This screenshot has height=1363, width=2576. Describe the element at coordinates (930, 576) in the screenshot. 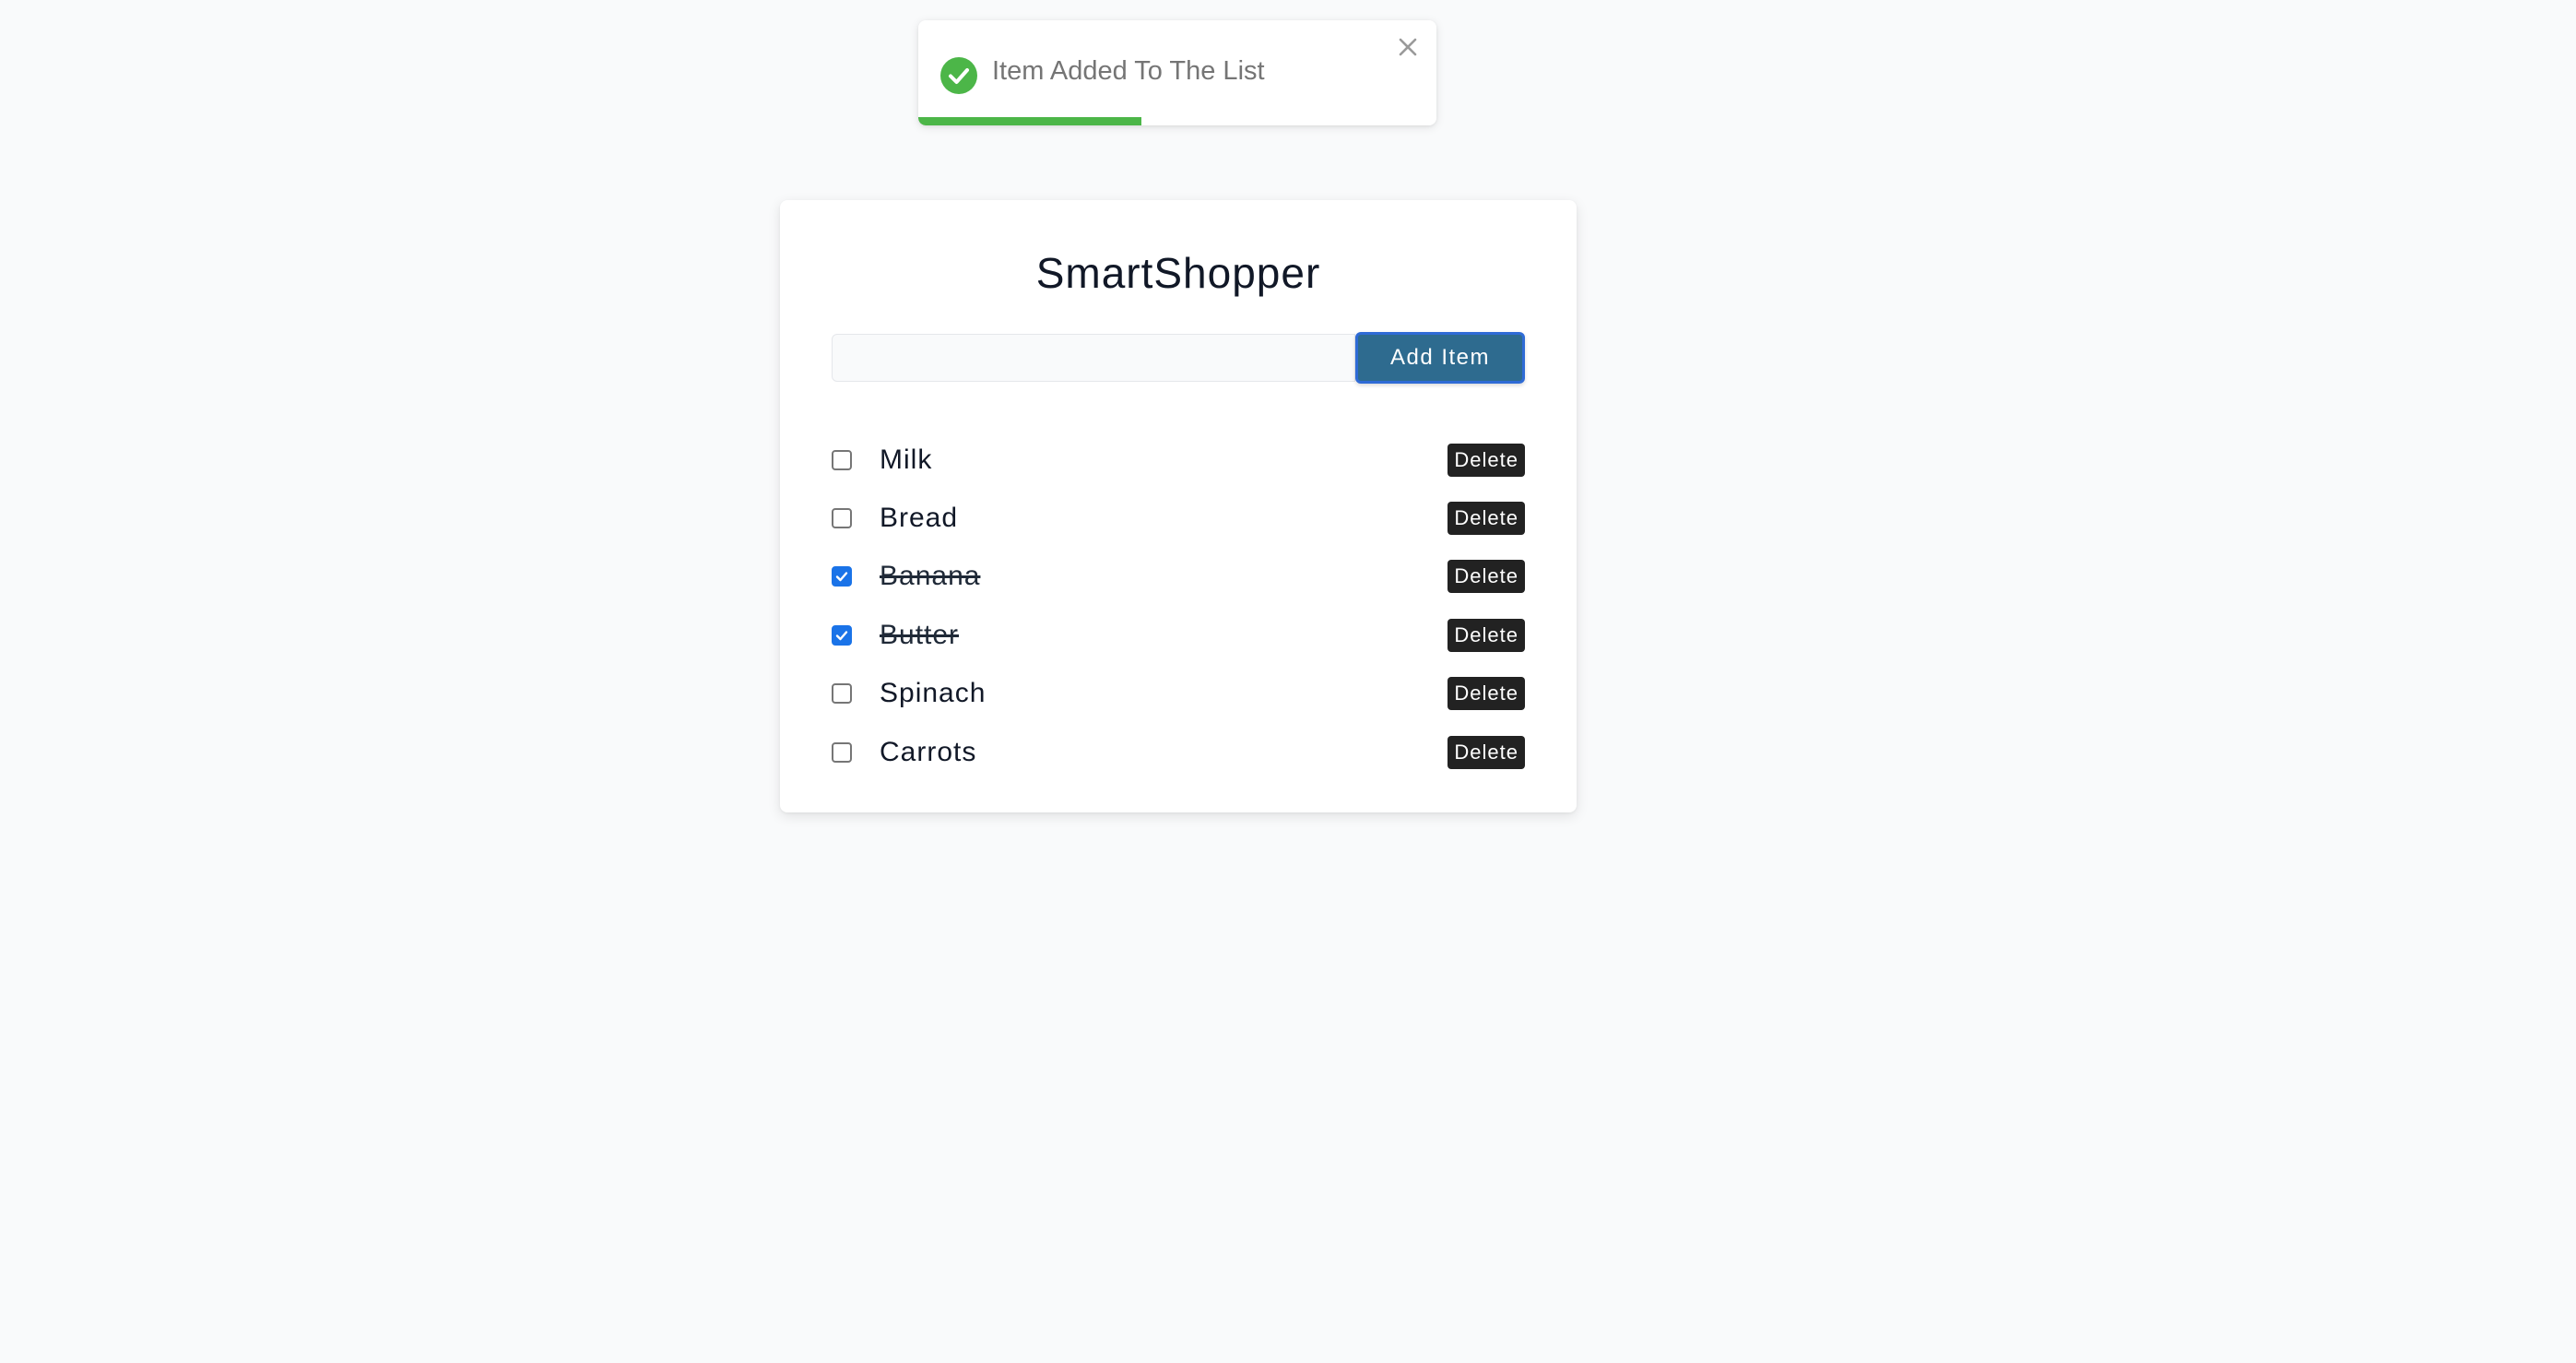

I see `item-label: Banana` at that location.